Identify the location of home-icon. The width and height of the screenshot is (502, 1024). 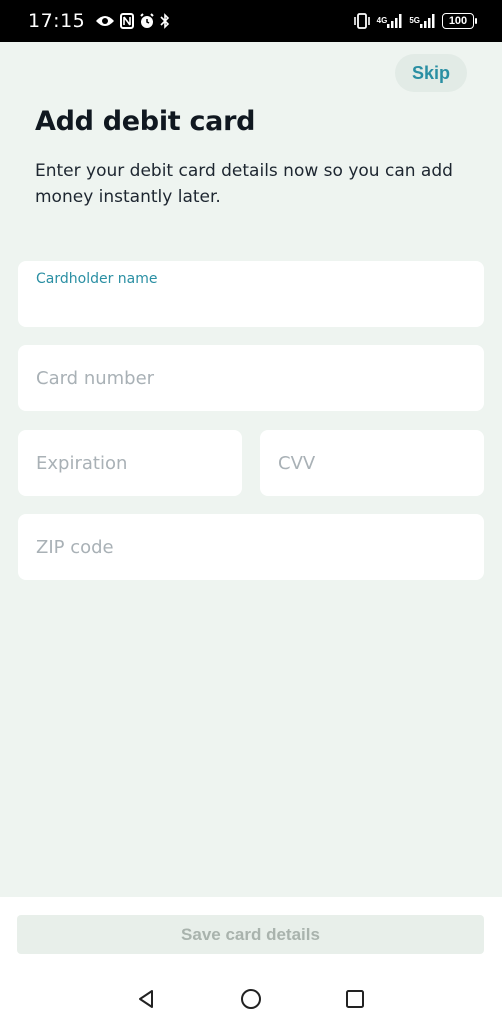
(251, 999).